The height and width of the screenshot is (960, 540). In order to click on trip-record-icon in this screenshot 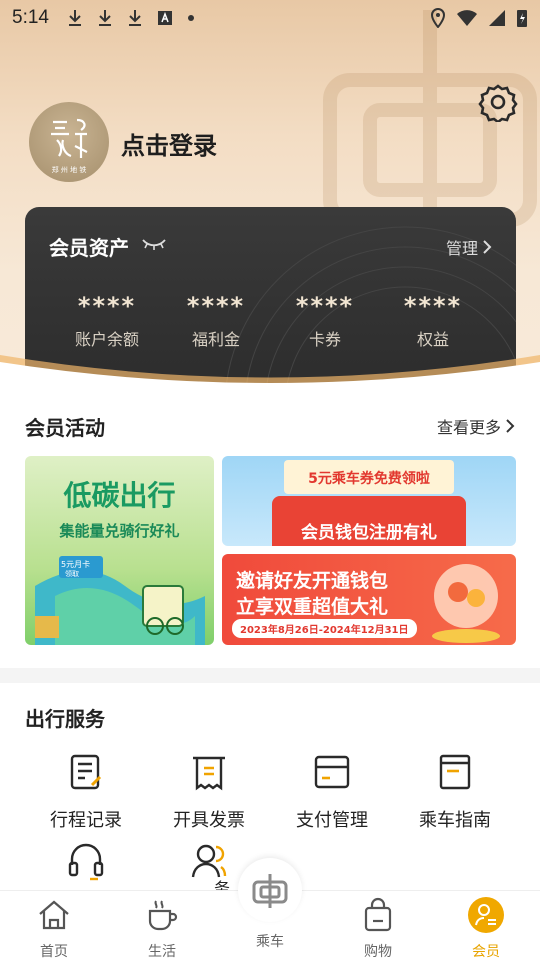, I will do `click(86, 772)`.